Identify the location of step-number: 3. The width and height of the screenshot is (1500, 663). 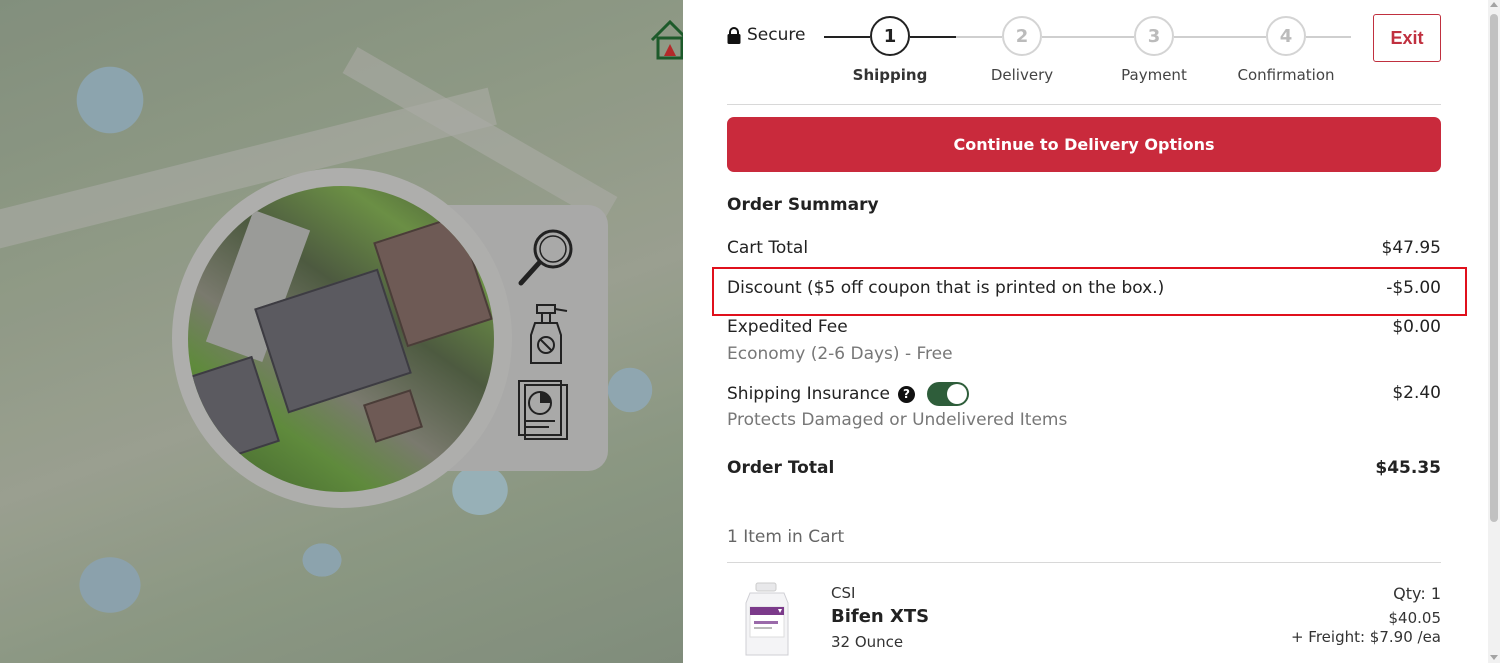
(1154, 36).